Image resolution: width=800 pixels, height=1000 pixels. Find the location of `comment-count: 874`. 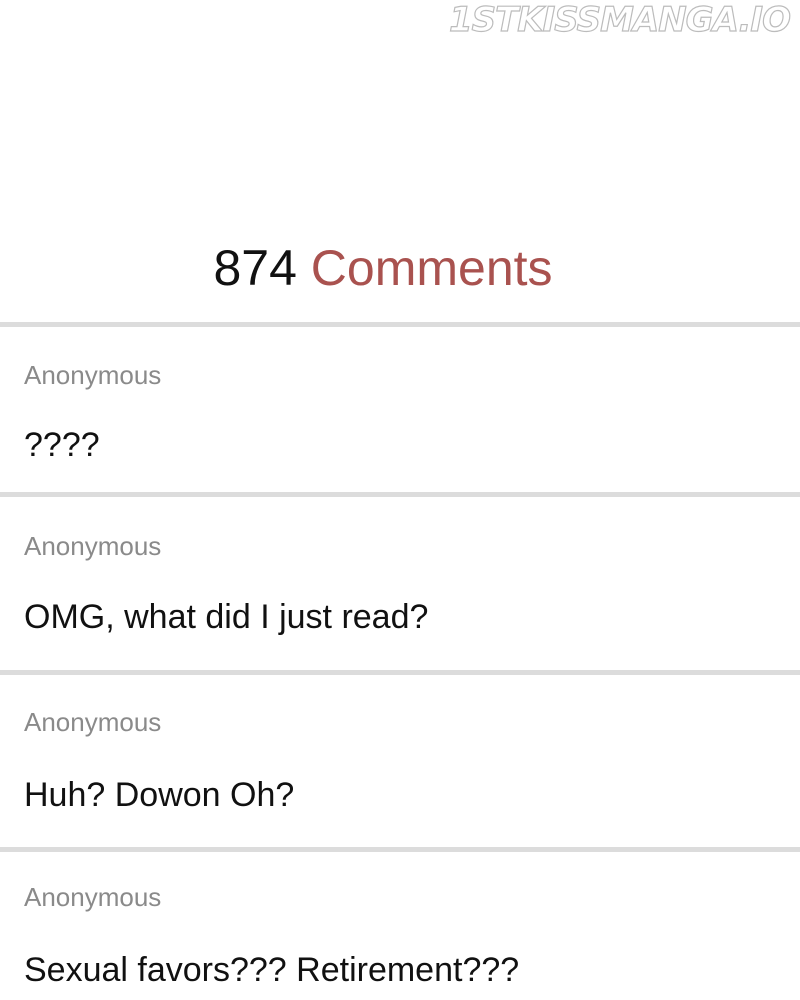

comment-count: 874 is located at coordinates (255, 268).